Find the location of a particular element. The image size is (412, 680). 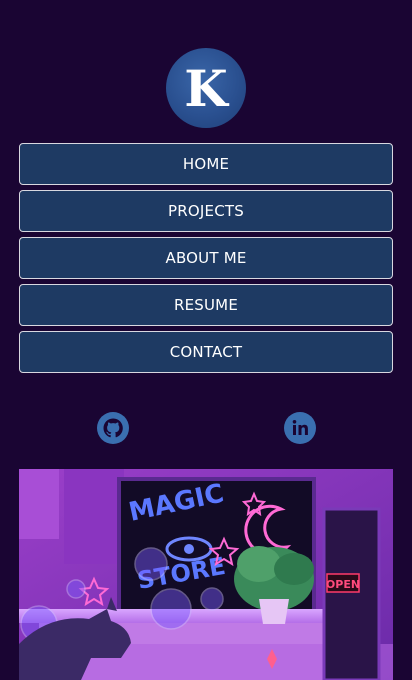

nav-about-button: ABOUT ME is located at coordinates (206, 258).